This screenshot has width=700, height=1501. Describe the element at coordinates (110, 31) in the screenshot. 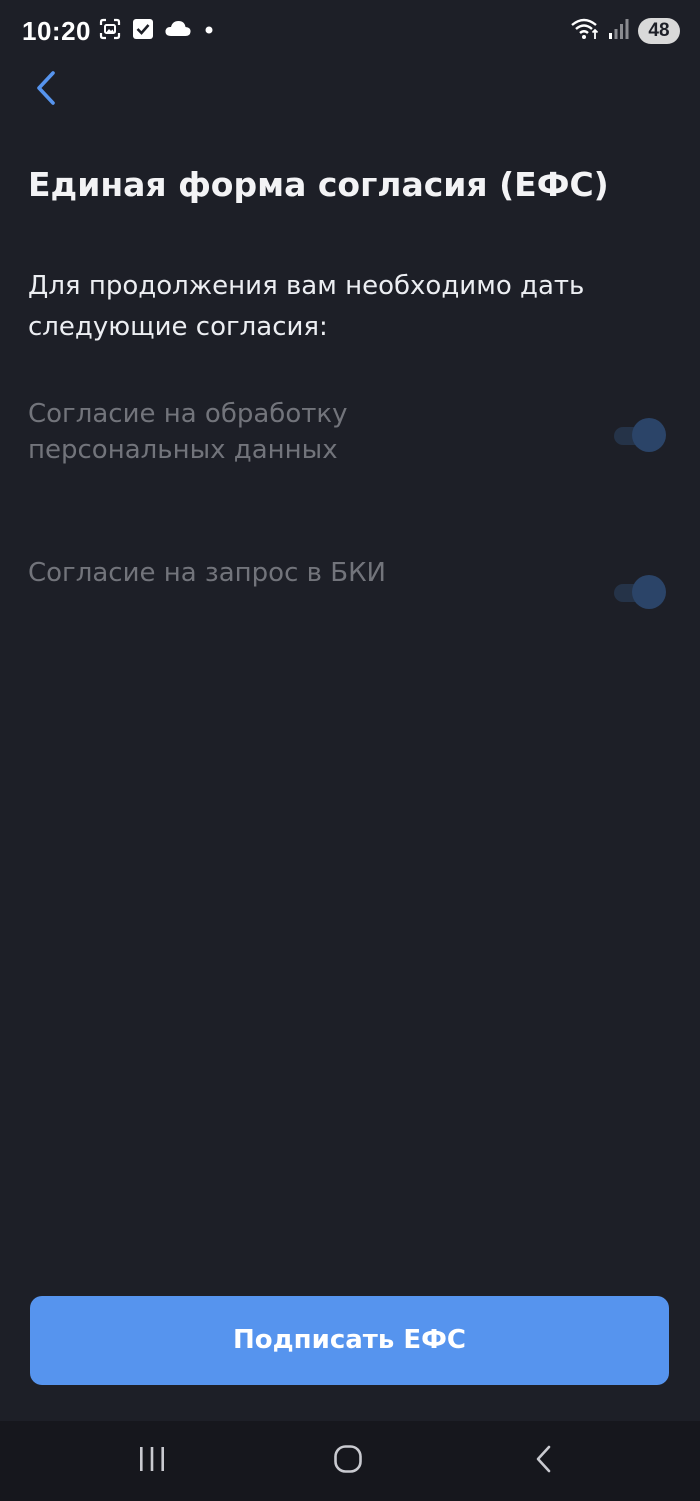

I see `screenshot-icon` at that location.